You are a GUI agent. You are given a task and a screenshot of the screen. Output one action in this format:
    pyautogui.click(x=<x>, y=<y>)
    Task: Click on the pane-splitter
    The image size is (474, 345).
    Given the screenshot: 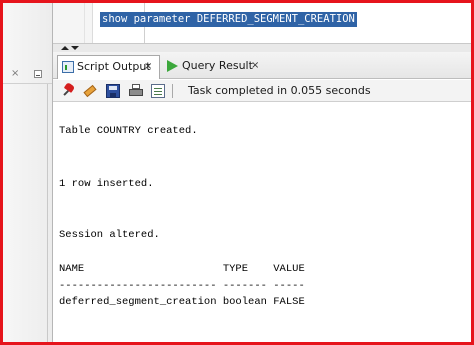 What is the action you would take?
    pyautogui.click(x=262, y=47)
    